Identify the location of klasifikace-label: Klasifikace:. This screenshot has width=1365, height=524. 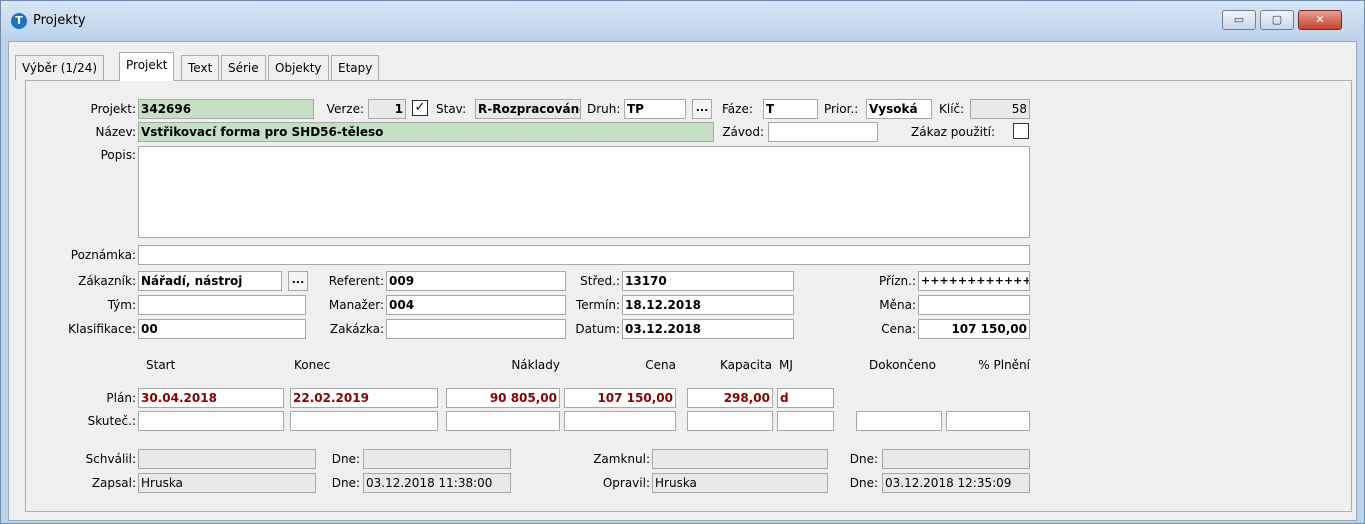
(102, 329).